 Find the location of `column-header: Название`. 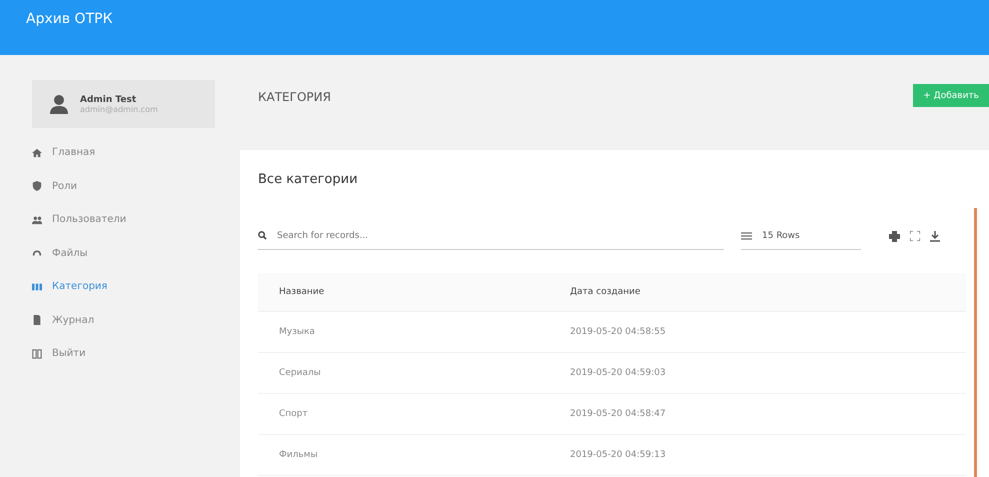

column-header: Название is located at coordinates (403, 292).